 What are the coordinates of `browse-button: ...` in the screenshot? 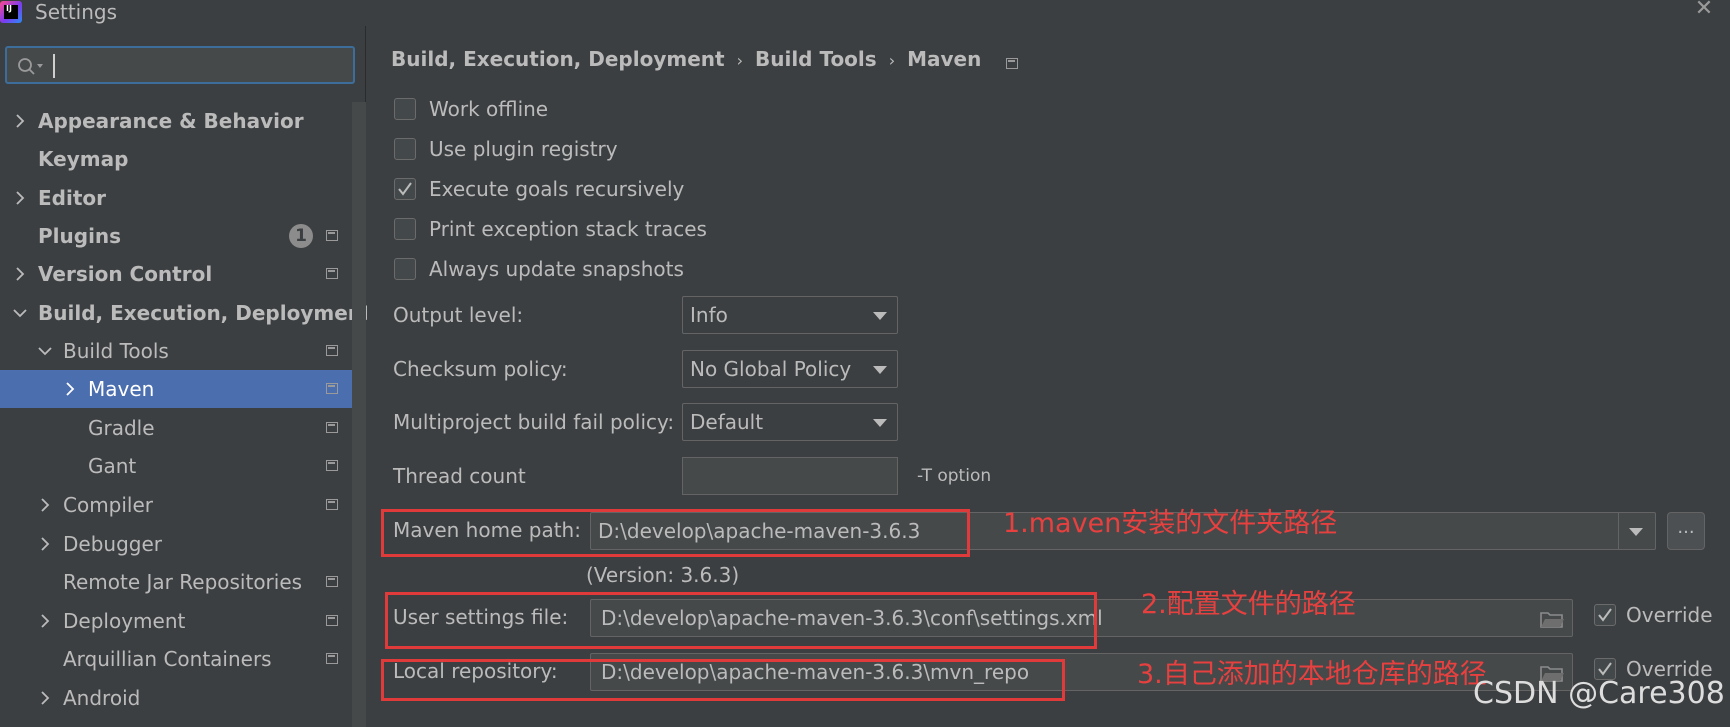 It's located at (1686, 531).